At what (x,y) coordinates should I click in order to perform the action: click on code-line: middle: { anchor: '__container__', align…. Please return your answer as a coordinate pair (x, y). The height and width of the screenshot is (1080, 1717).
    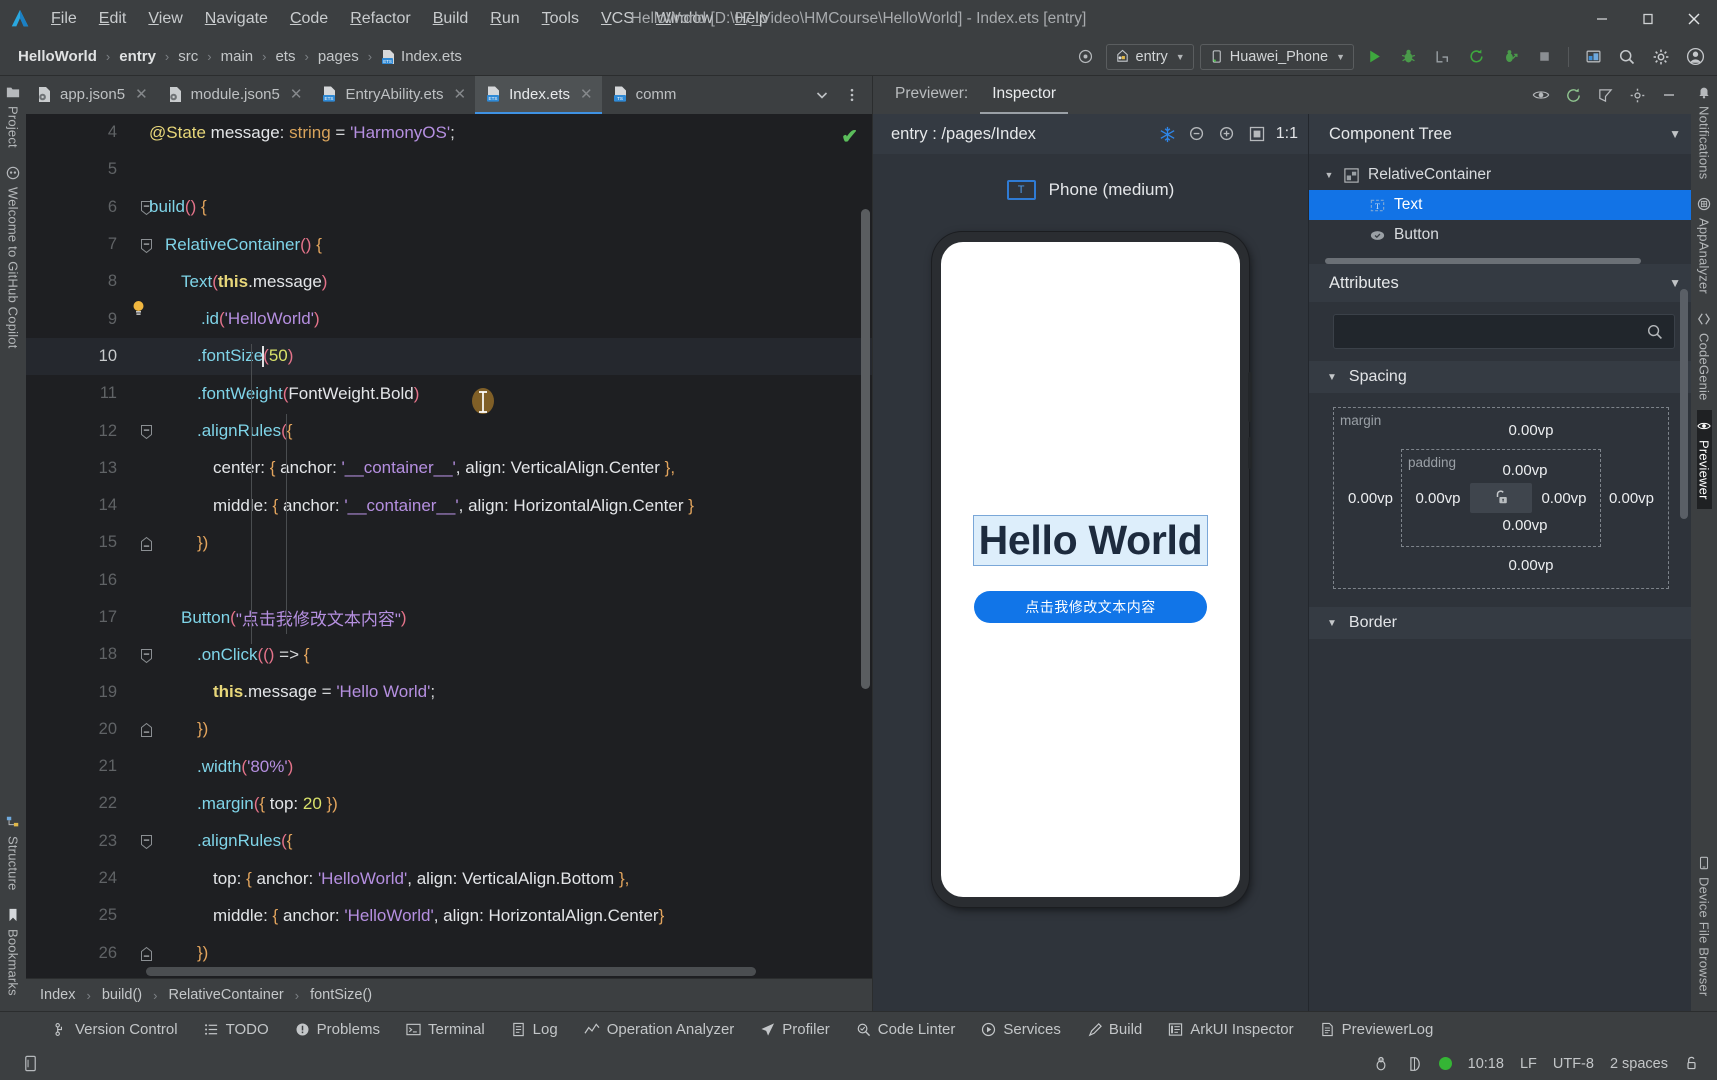
    Looking at the image, I should click on (501, 505).